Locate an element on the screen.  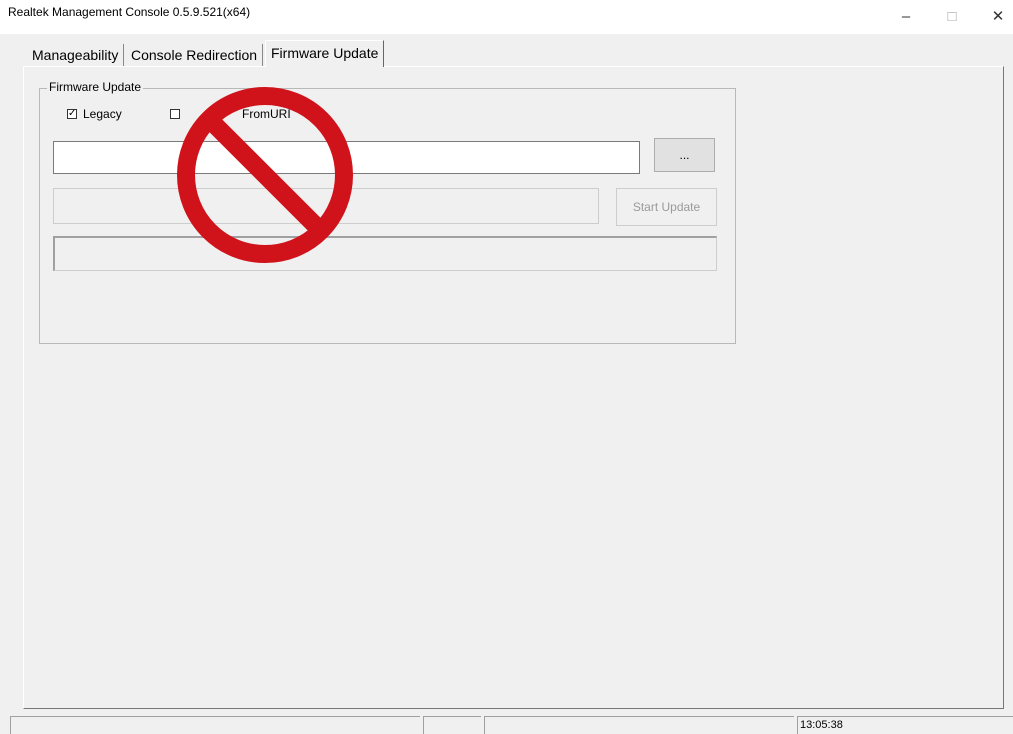
start-update-button: Start Update is located at coordinates (666, 207).